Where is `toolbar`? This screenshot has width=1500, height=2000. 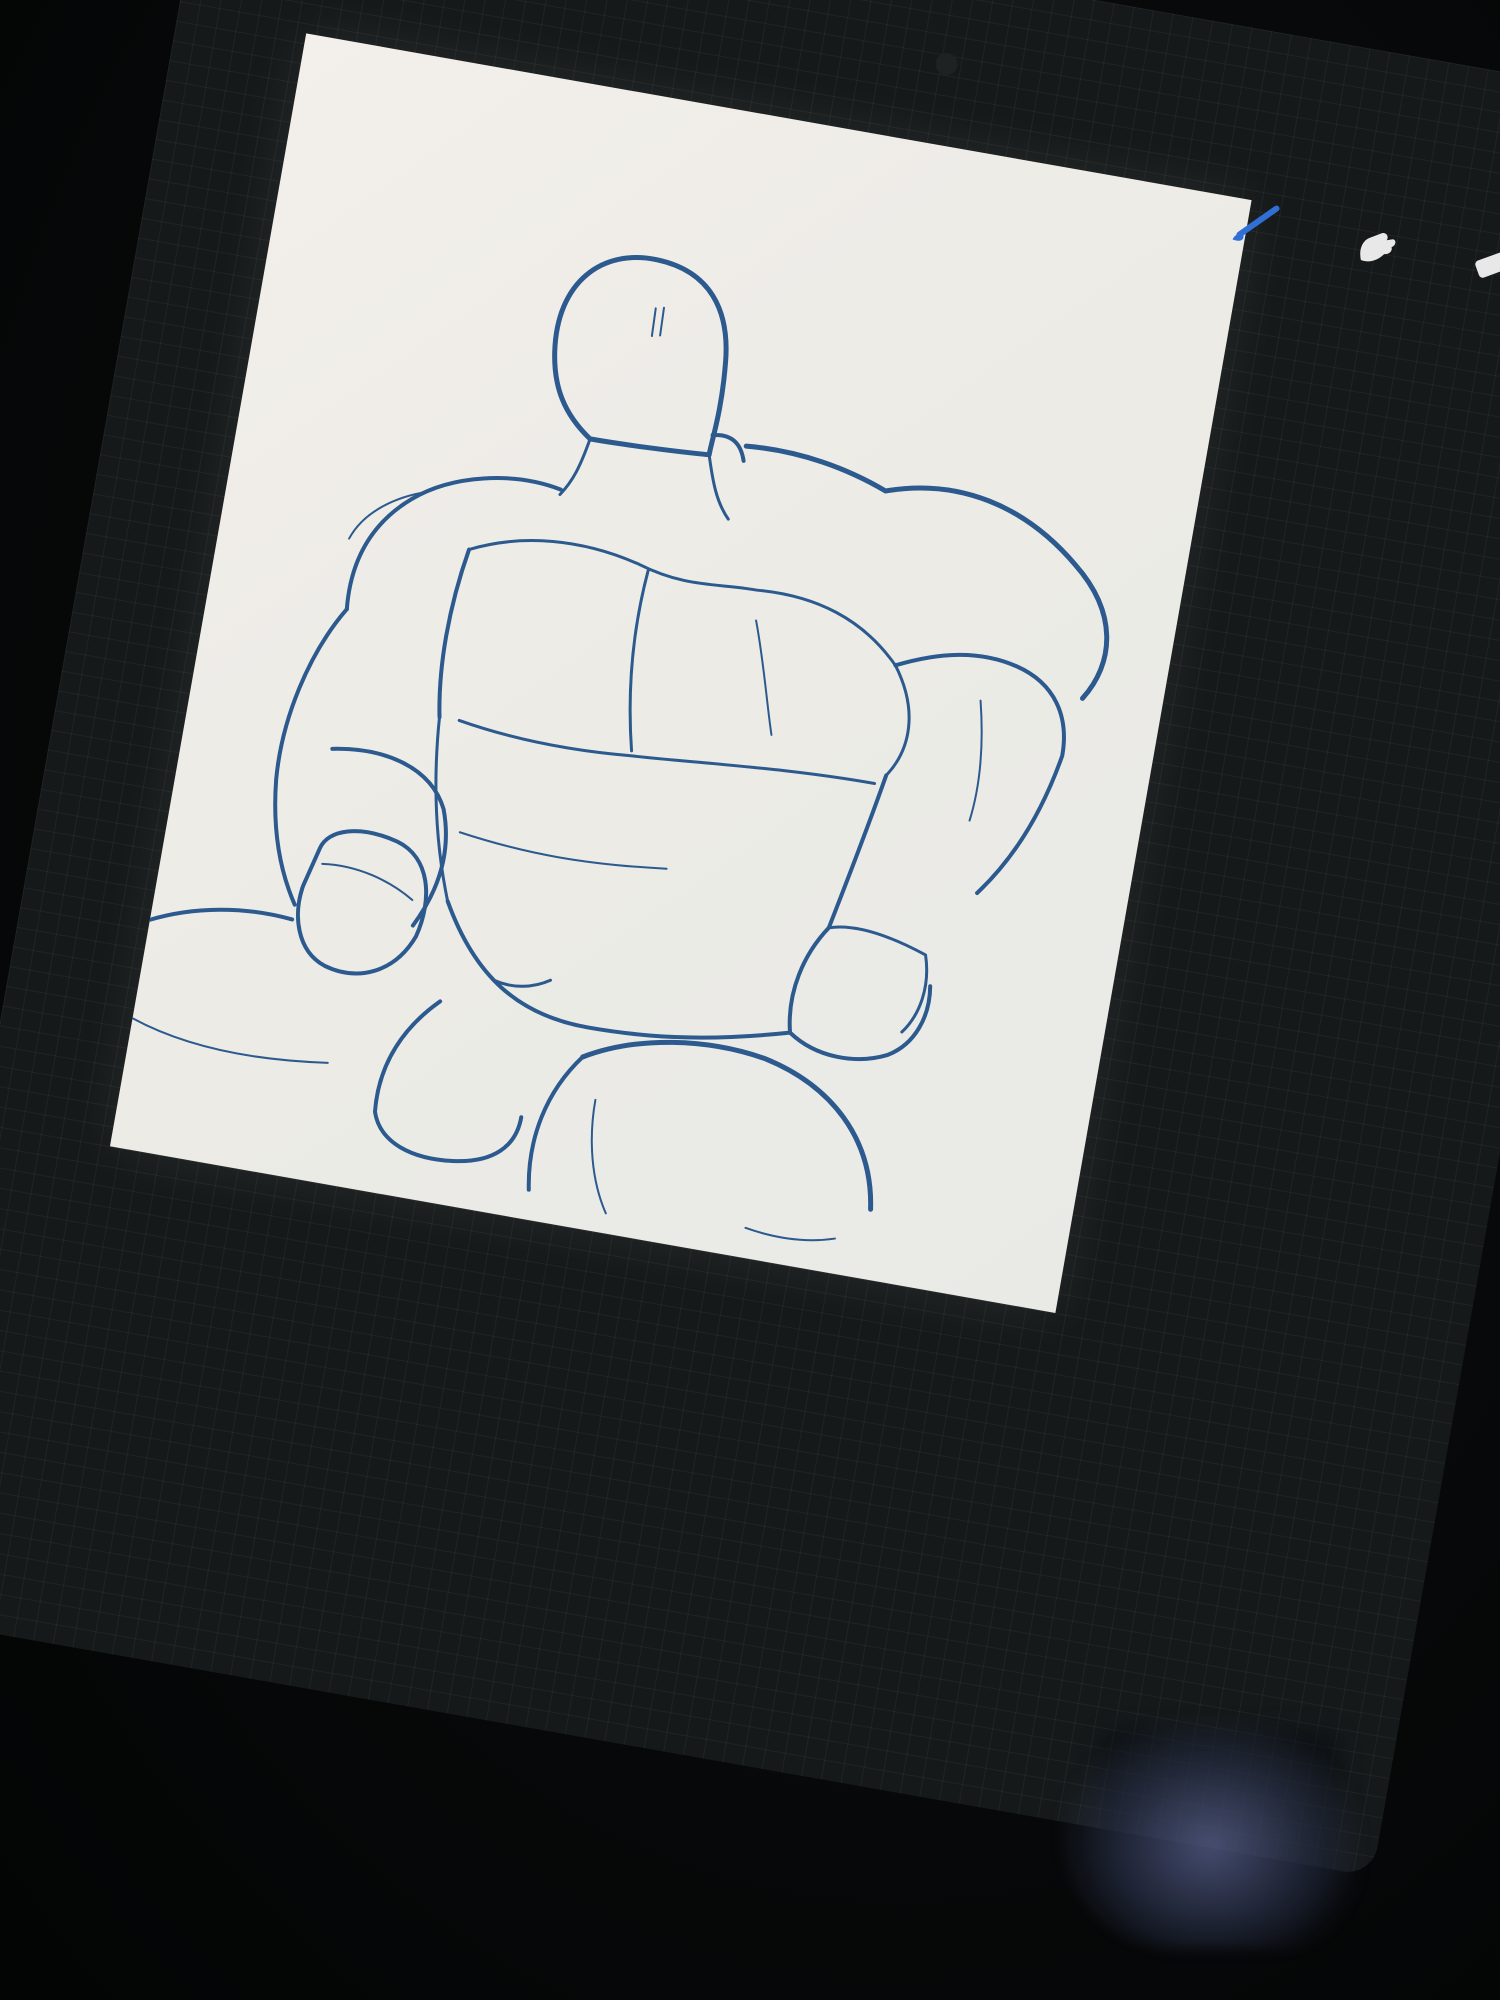 toolbar is located at coordinates (1360, 254).